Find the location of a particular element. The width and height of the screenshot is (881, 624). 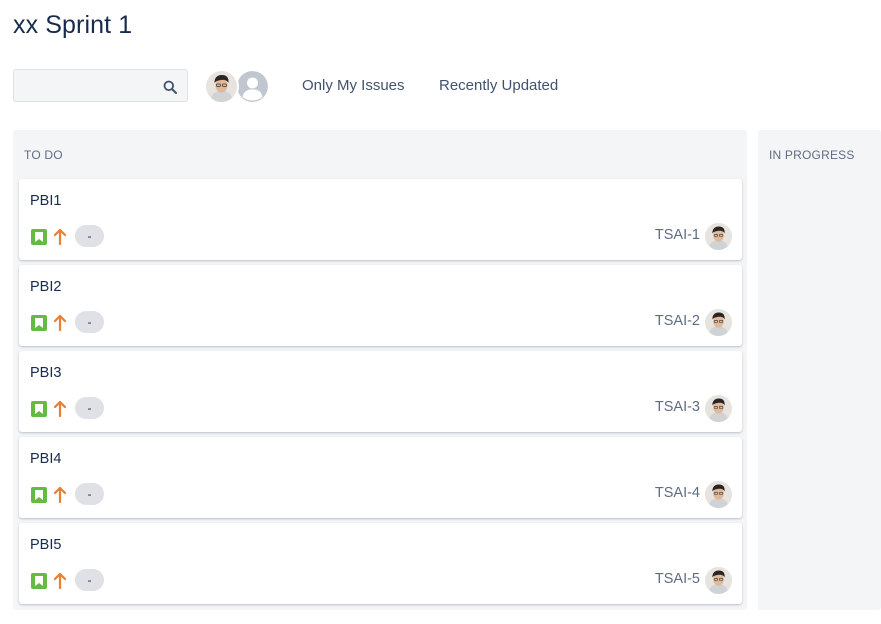

issue-key: TSAI-2 is located at coordinates (677, 321).